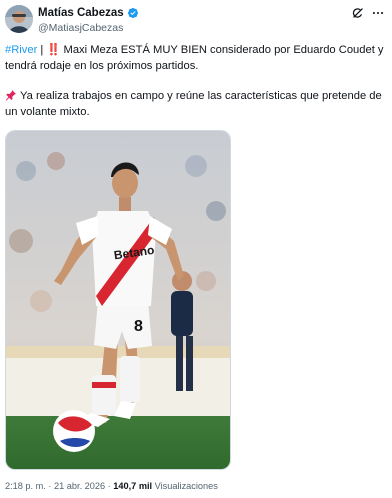 This screenshot has height=498, width=392. I want to click on verified-badge-icon, so click(132, 13).